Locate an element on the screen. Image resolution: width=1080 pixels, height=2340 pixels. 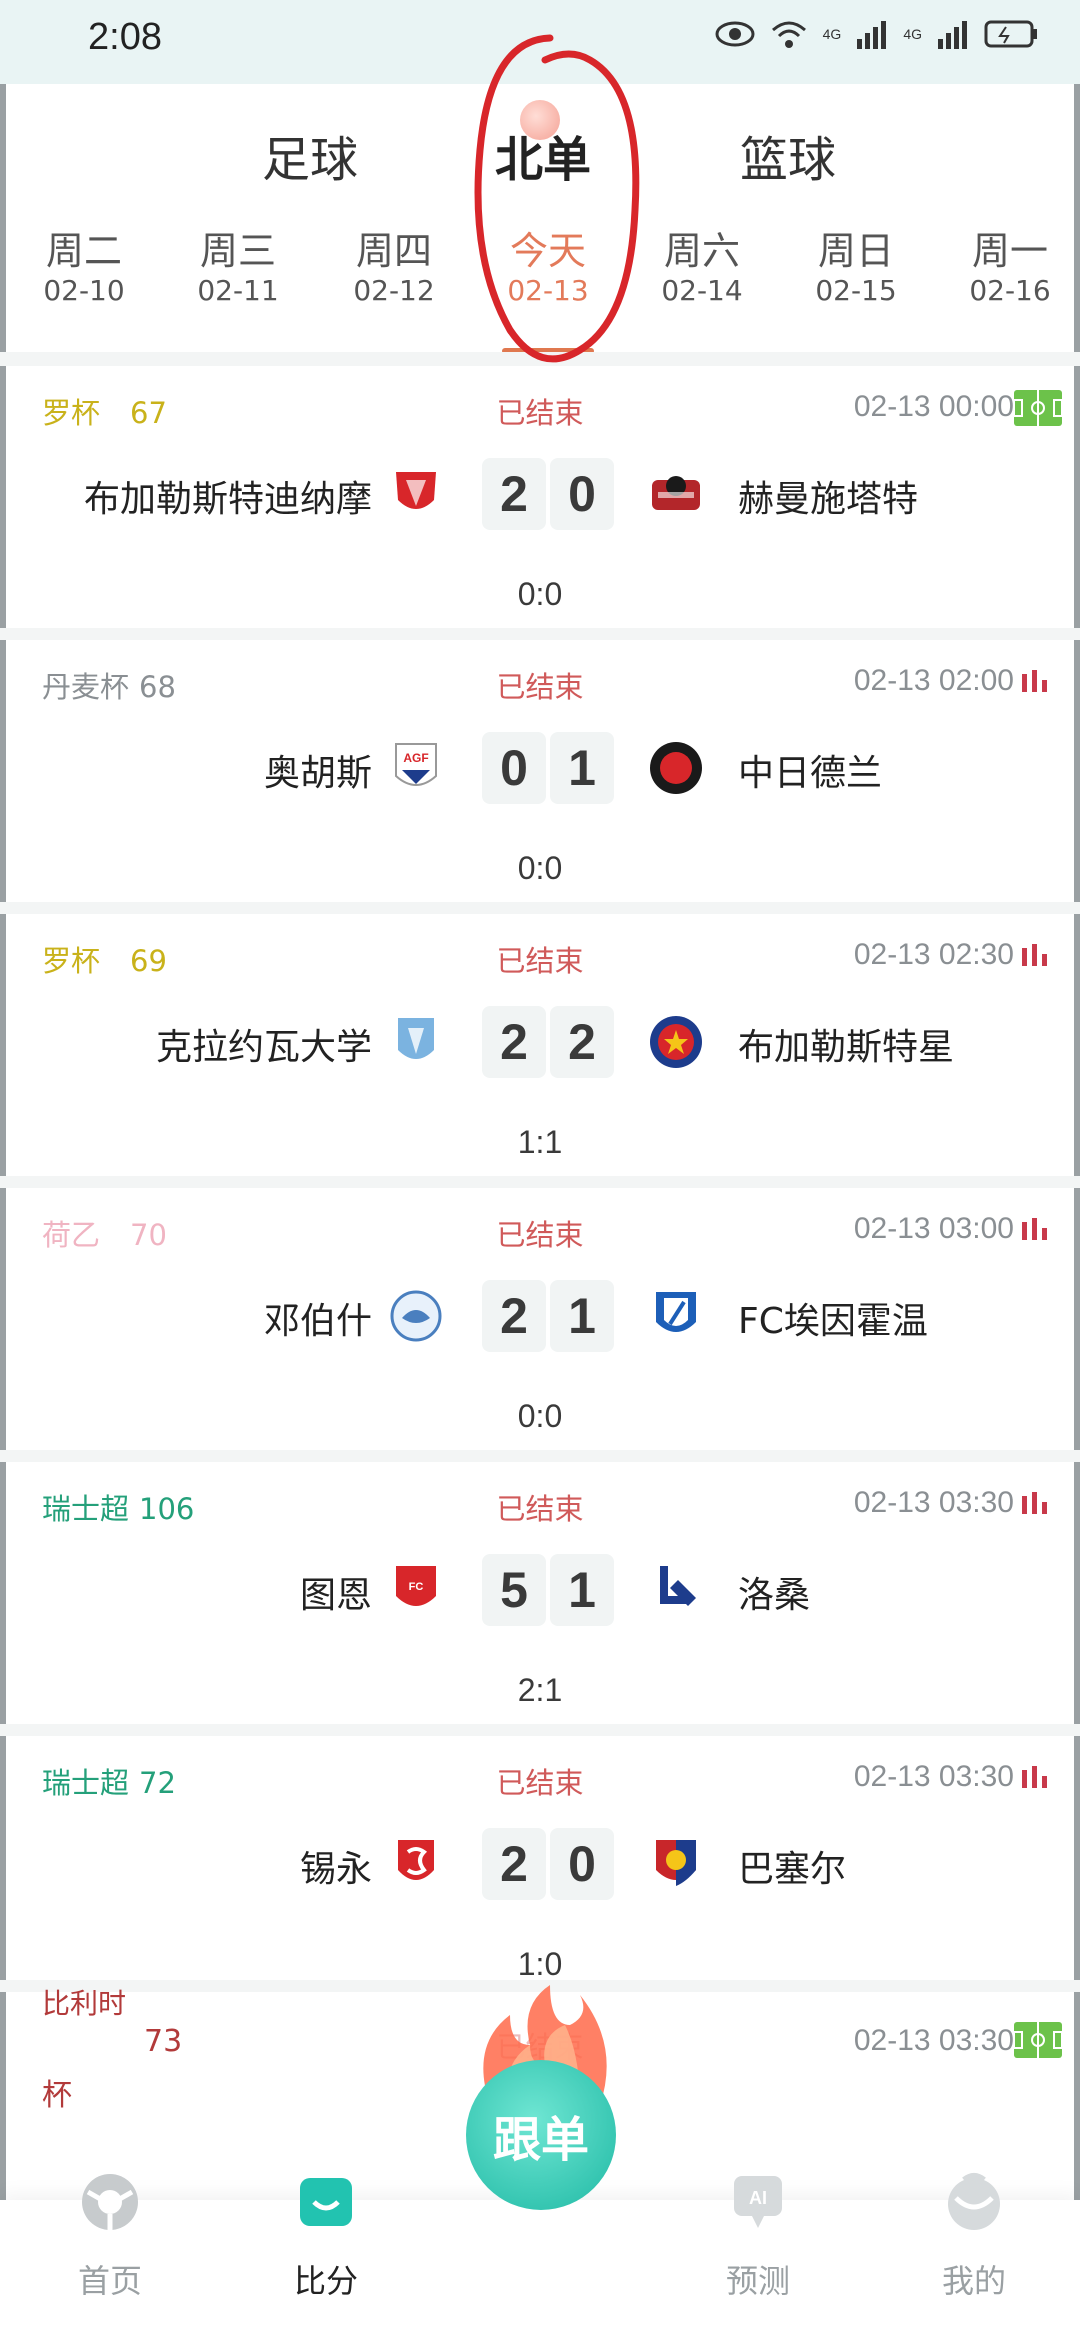
tab-basketball: 篮球 is located at coordinates (788, 155).